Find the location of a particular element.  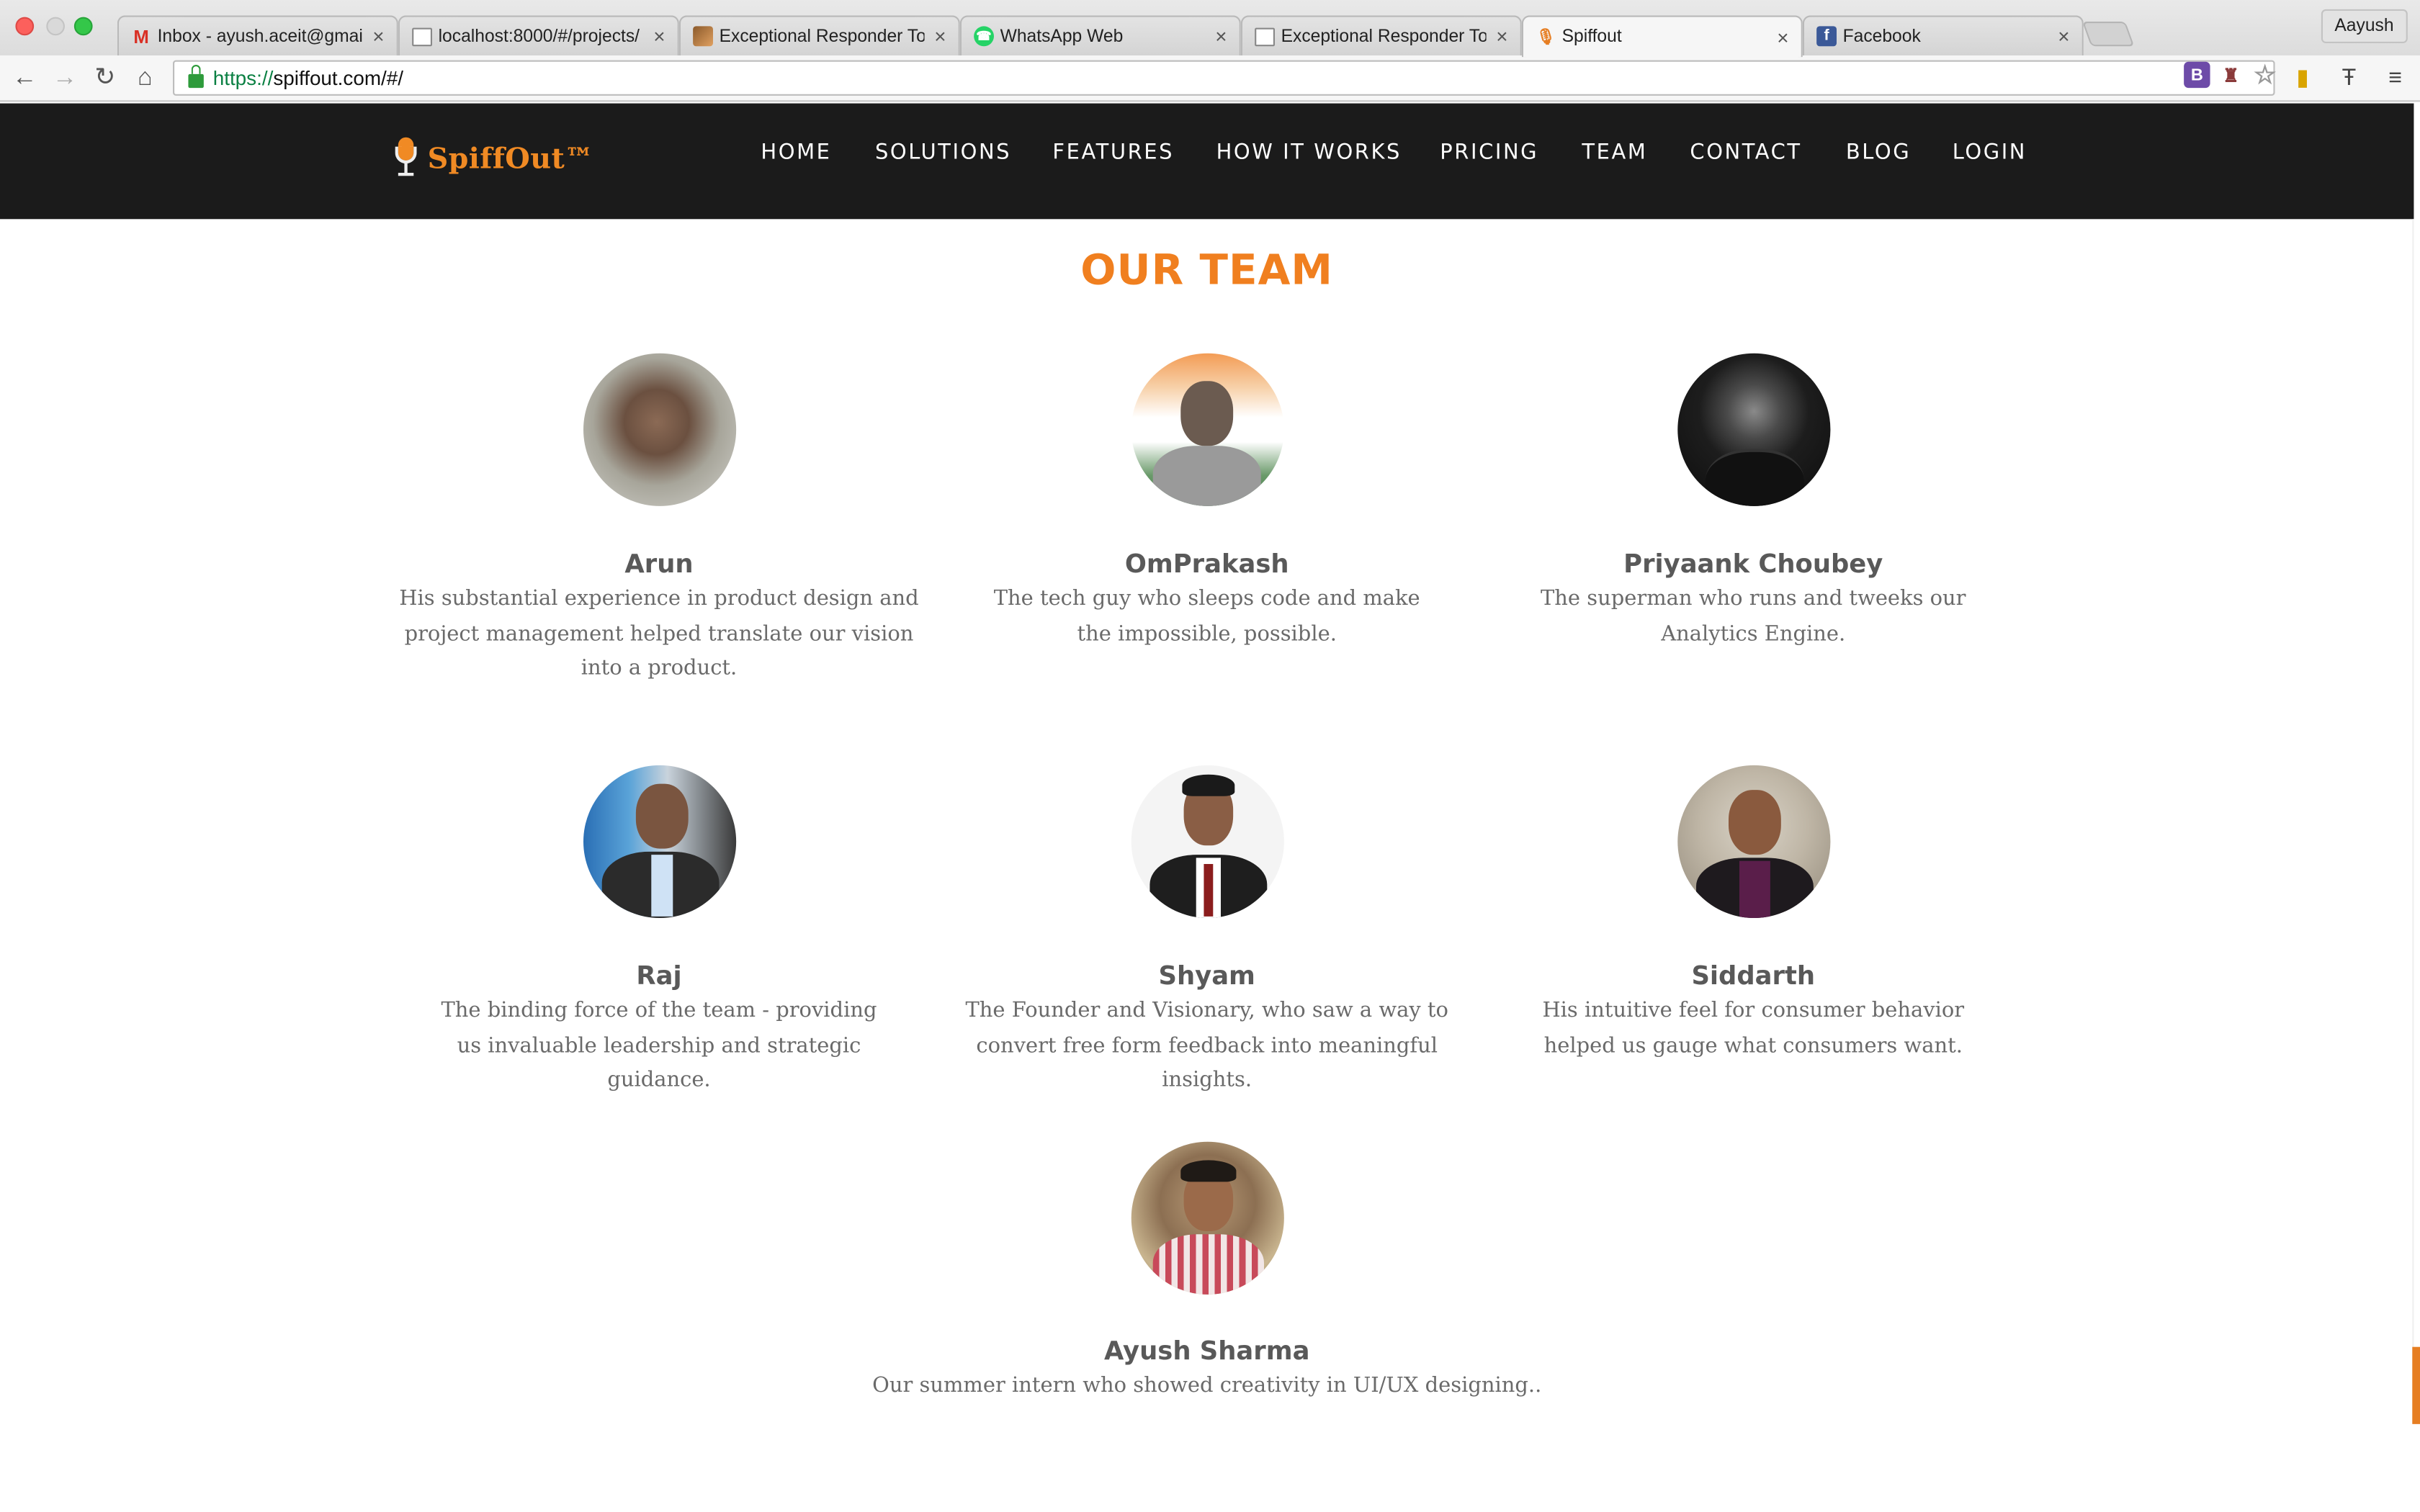

nav-team: TEAM is located at coordinates (1614, 152).